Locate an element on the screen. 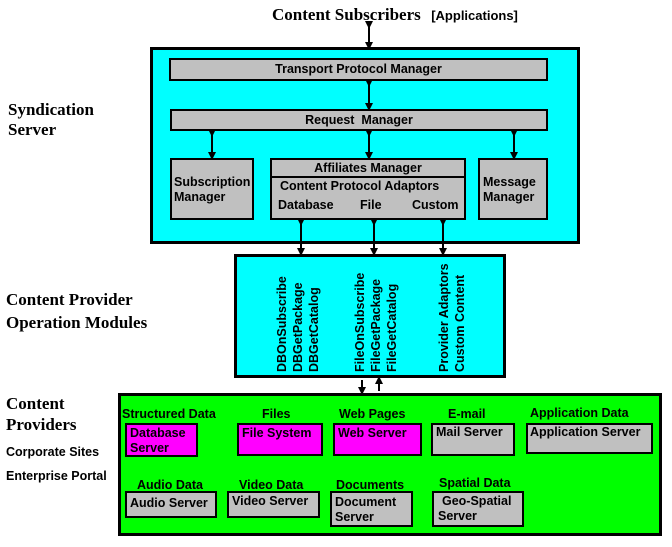  custom-operations: Provider Adaptors Custom Content is located at coordinates (452, 317).